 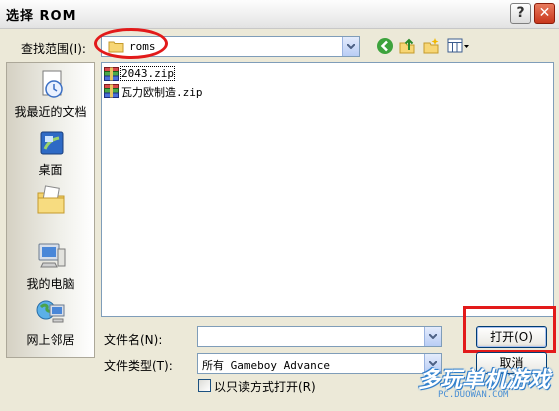 What do you see at coordinates (431, 46) in the screenshot?
I see `new-folder-icon` at bounding box center [431, 46].